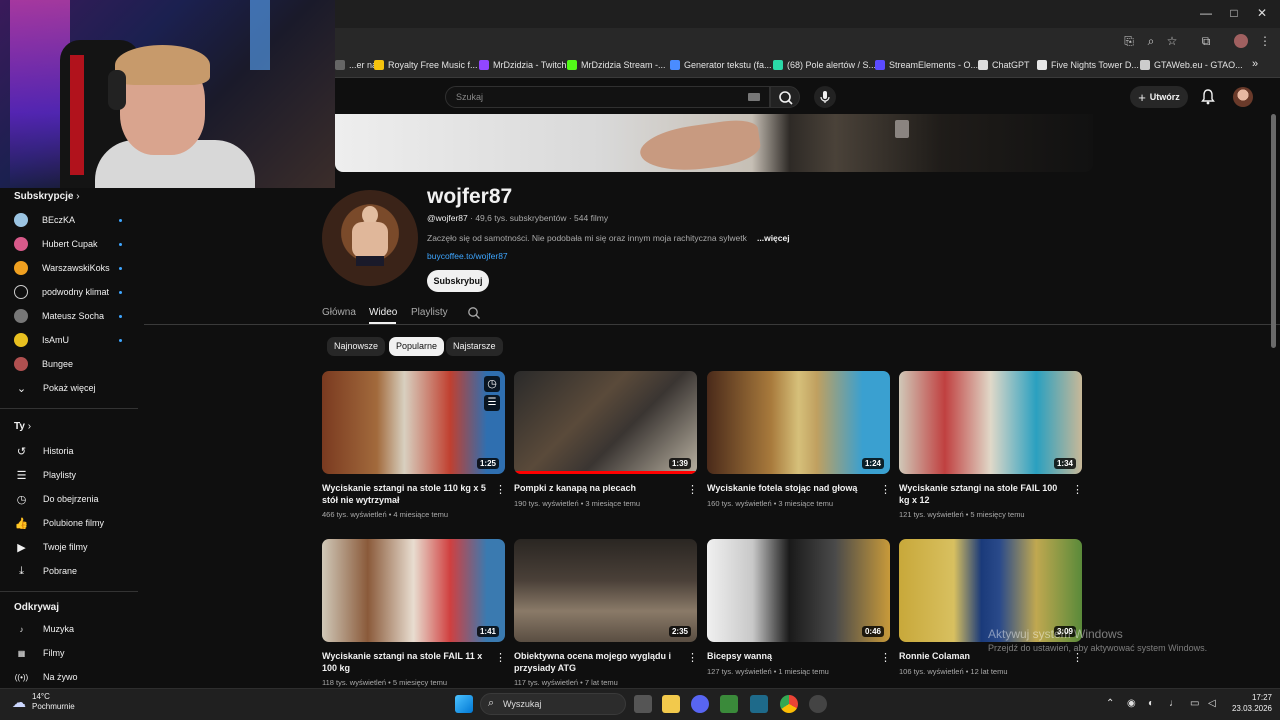 This screenshot has width=1280, height=720. I want to click on search-input: Szukaj, so click(607, 97).